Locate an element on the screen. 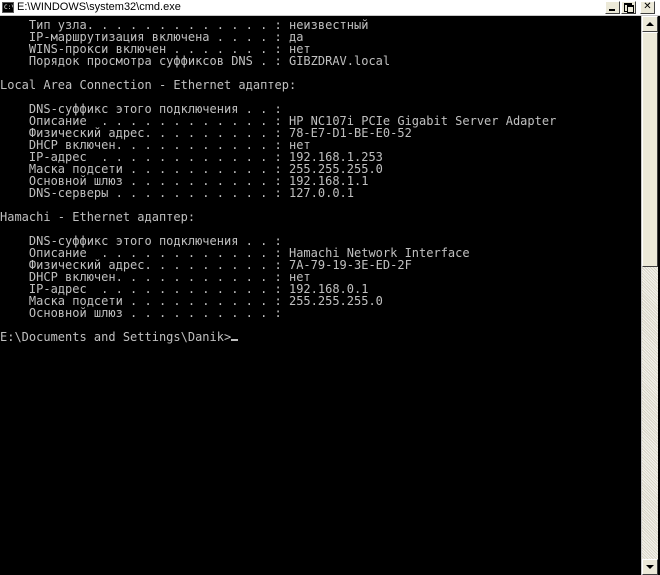  close-icon: ✕ is located at coordinates (647, 6).